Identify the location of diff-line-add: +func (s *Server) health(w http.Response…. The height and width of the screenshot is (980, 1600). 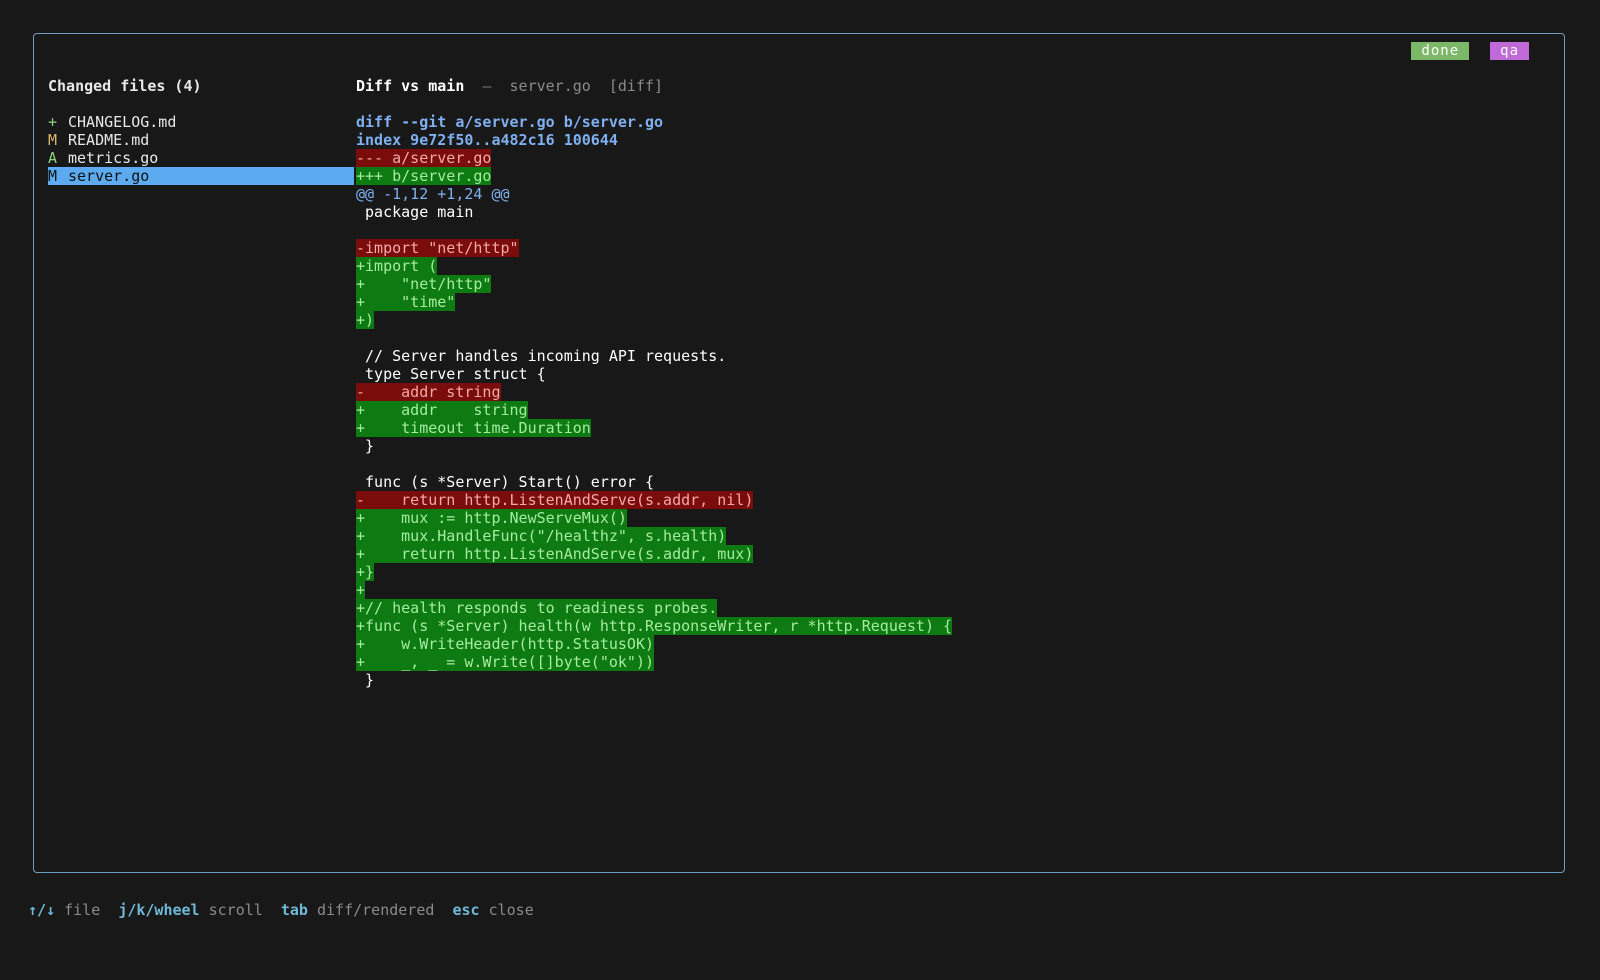
(950, 626).